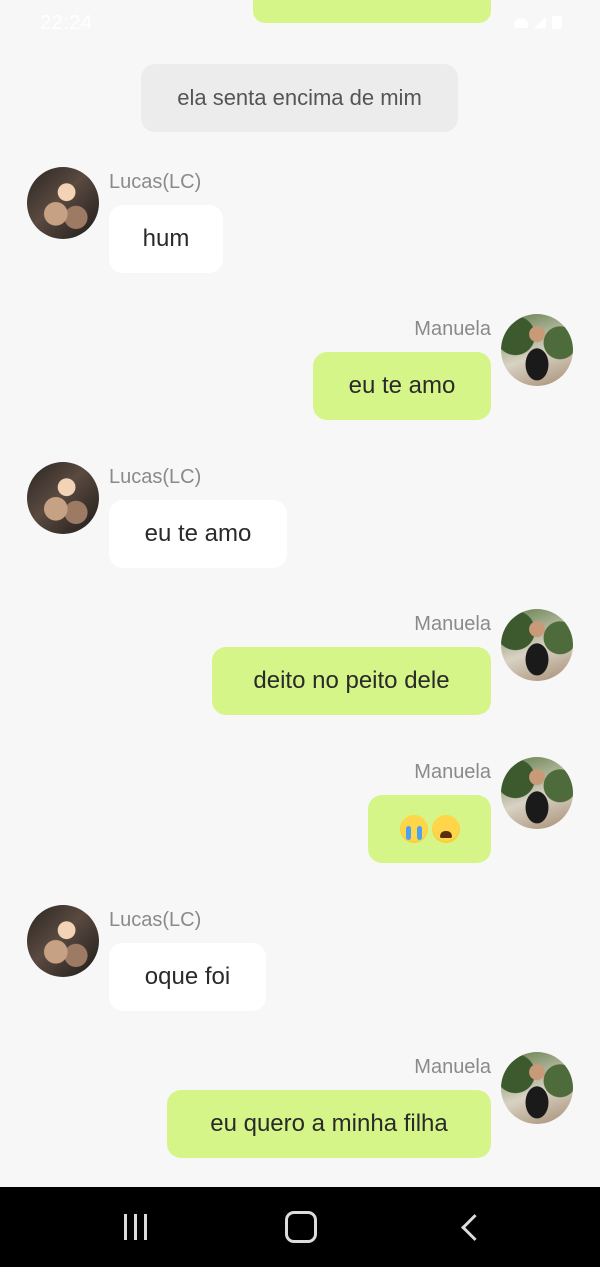 This screenshot has width=600, height=1267. What do you see at coordinates (299, 98) in the screenshot?
I see `system-message: ela senta encima de mim` at bounding box center [299, 98].